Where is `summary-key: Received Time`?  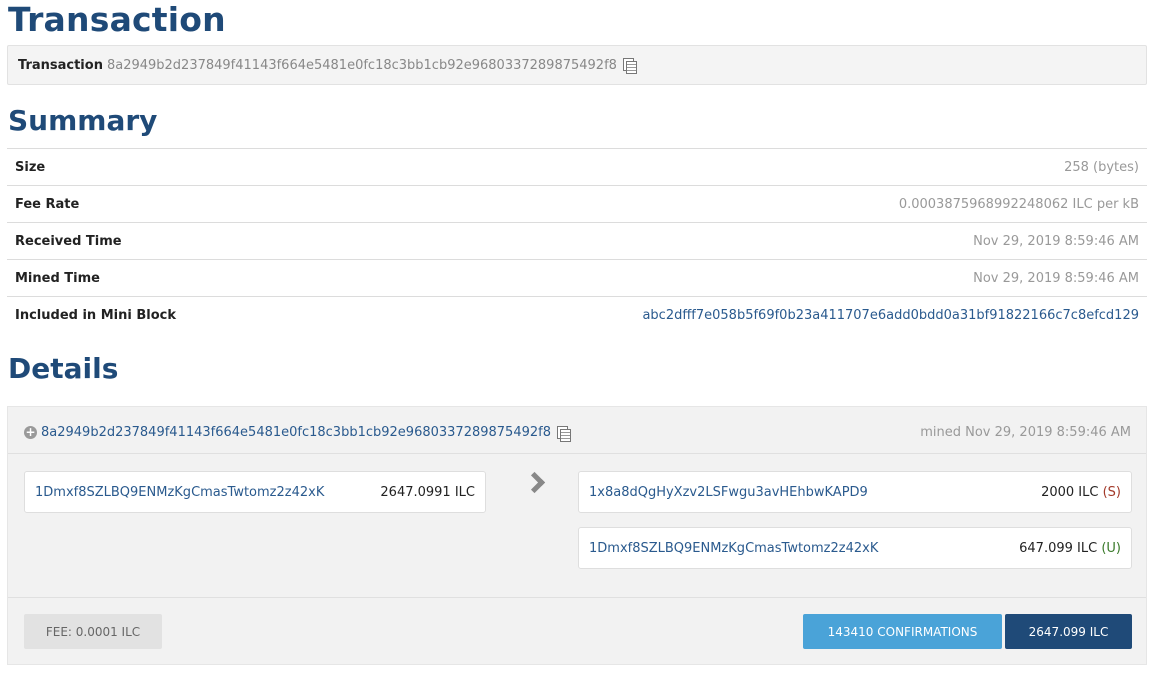
summary-key: Received Time is located at coordinates (68, 241).